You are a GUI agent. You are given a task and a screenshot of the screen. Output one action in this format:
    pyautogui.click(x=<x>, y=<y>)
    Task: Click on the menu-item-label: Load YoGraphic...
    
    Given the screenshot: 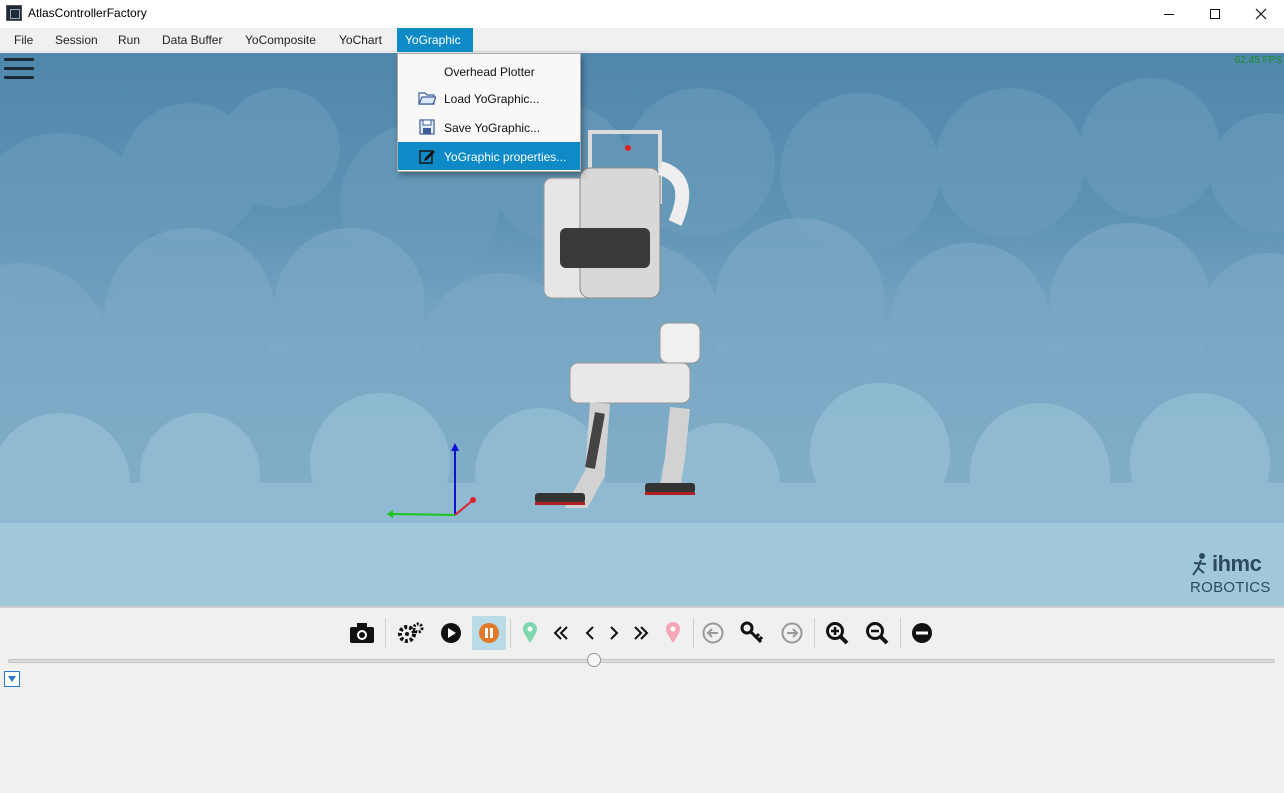 What is the action you would take?
    pyautogui.click(x=492, y=99)
    